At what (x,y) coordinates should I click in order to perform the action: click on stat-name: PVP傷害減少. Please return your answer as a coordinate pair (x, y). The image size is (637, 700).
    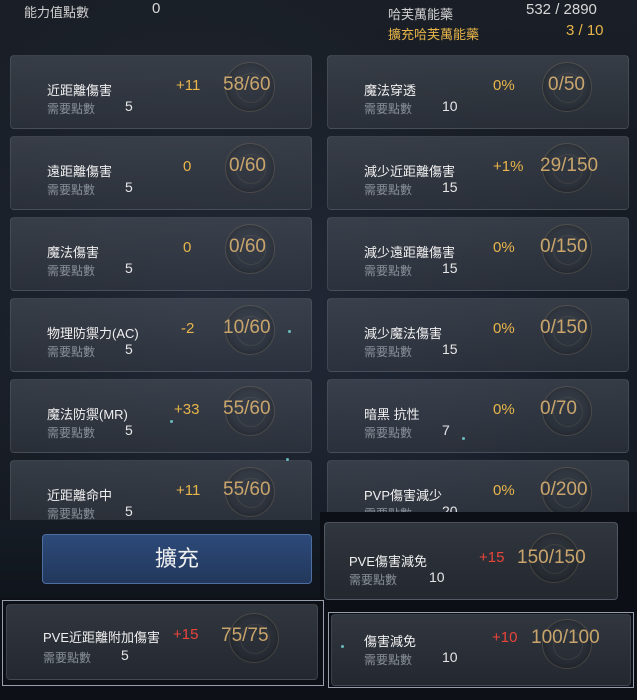
    Looking at the image, I should click on (403, 495).